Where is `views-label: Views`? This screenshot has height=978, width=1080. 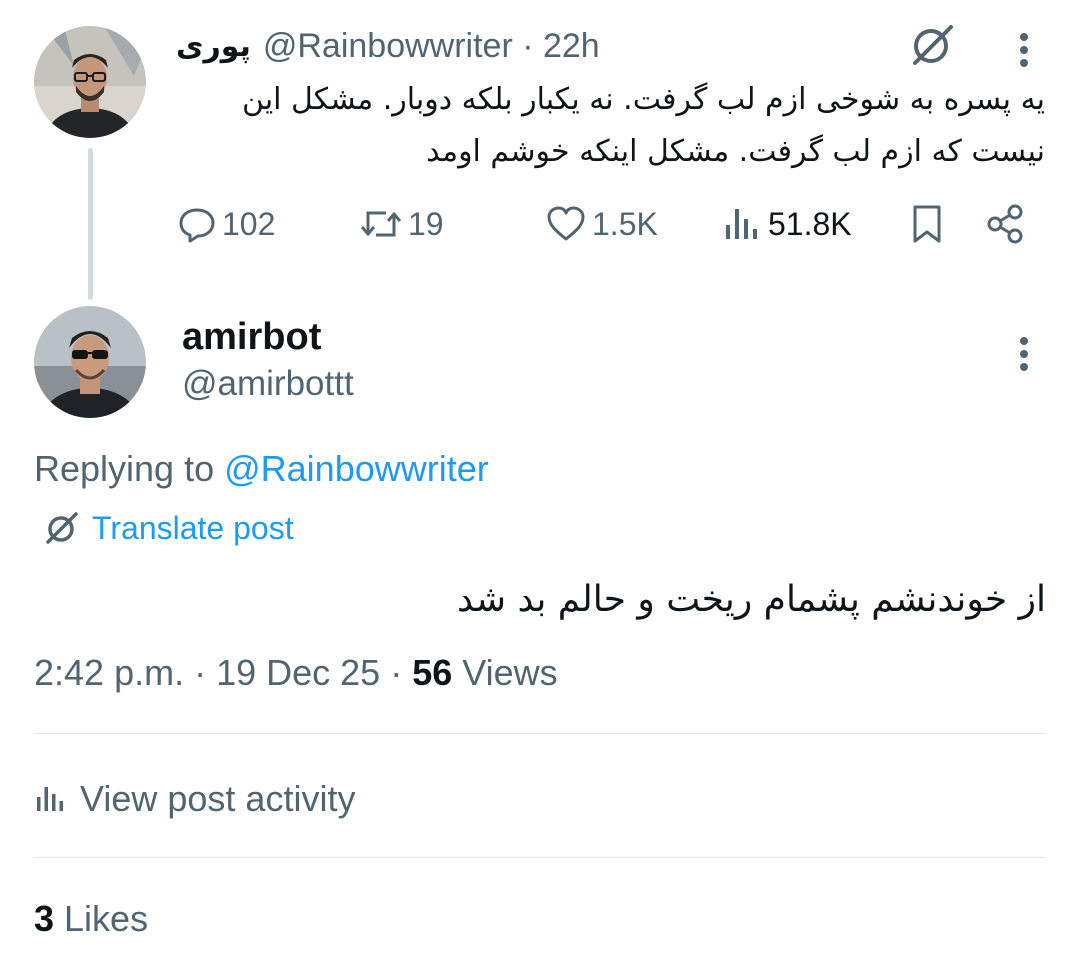
views-label: Views is located at coordinates (505, 672).